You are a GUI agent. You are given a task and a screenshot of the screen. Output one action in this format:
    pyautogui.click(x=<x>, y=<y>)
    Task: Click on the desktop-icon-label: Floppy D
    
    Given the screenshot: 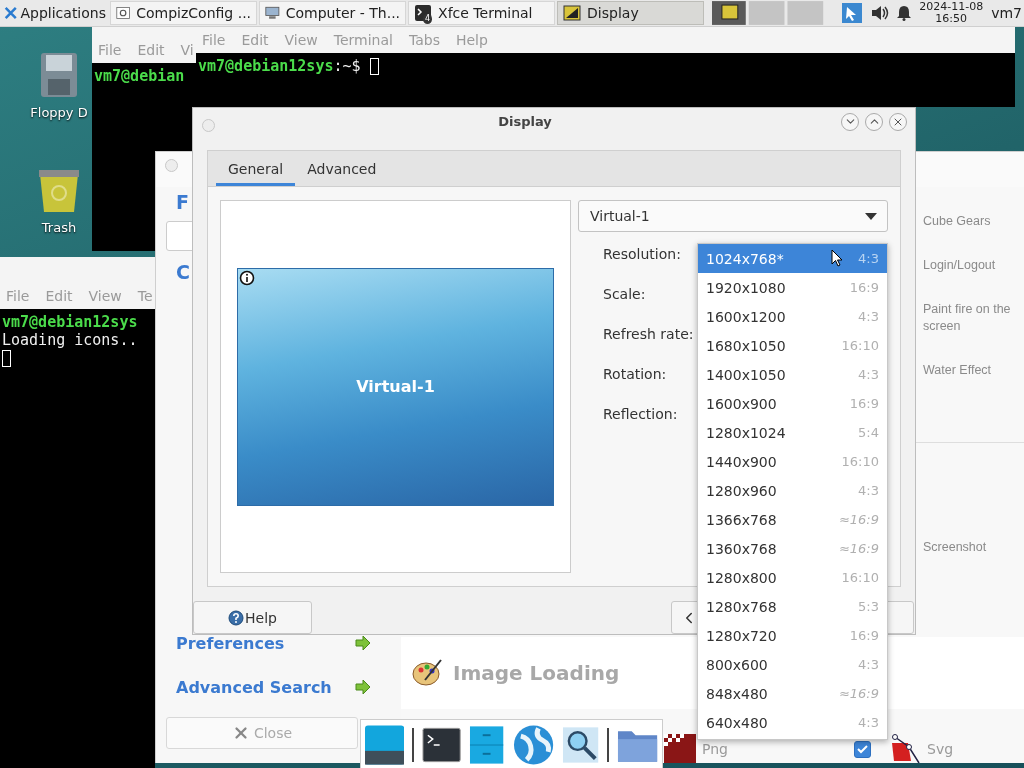 What is the action you would take?
    pyautogui.click(x=59, y=112)
    